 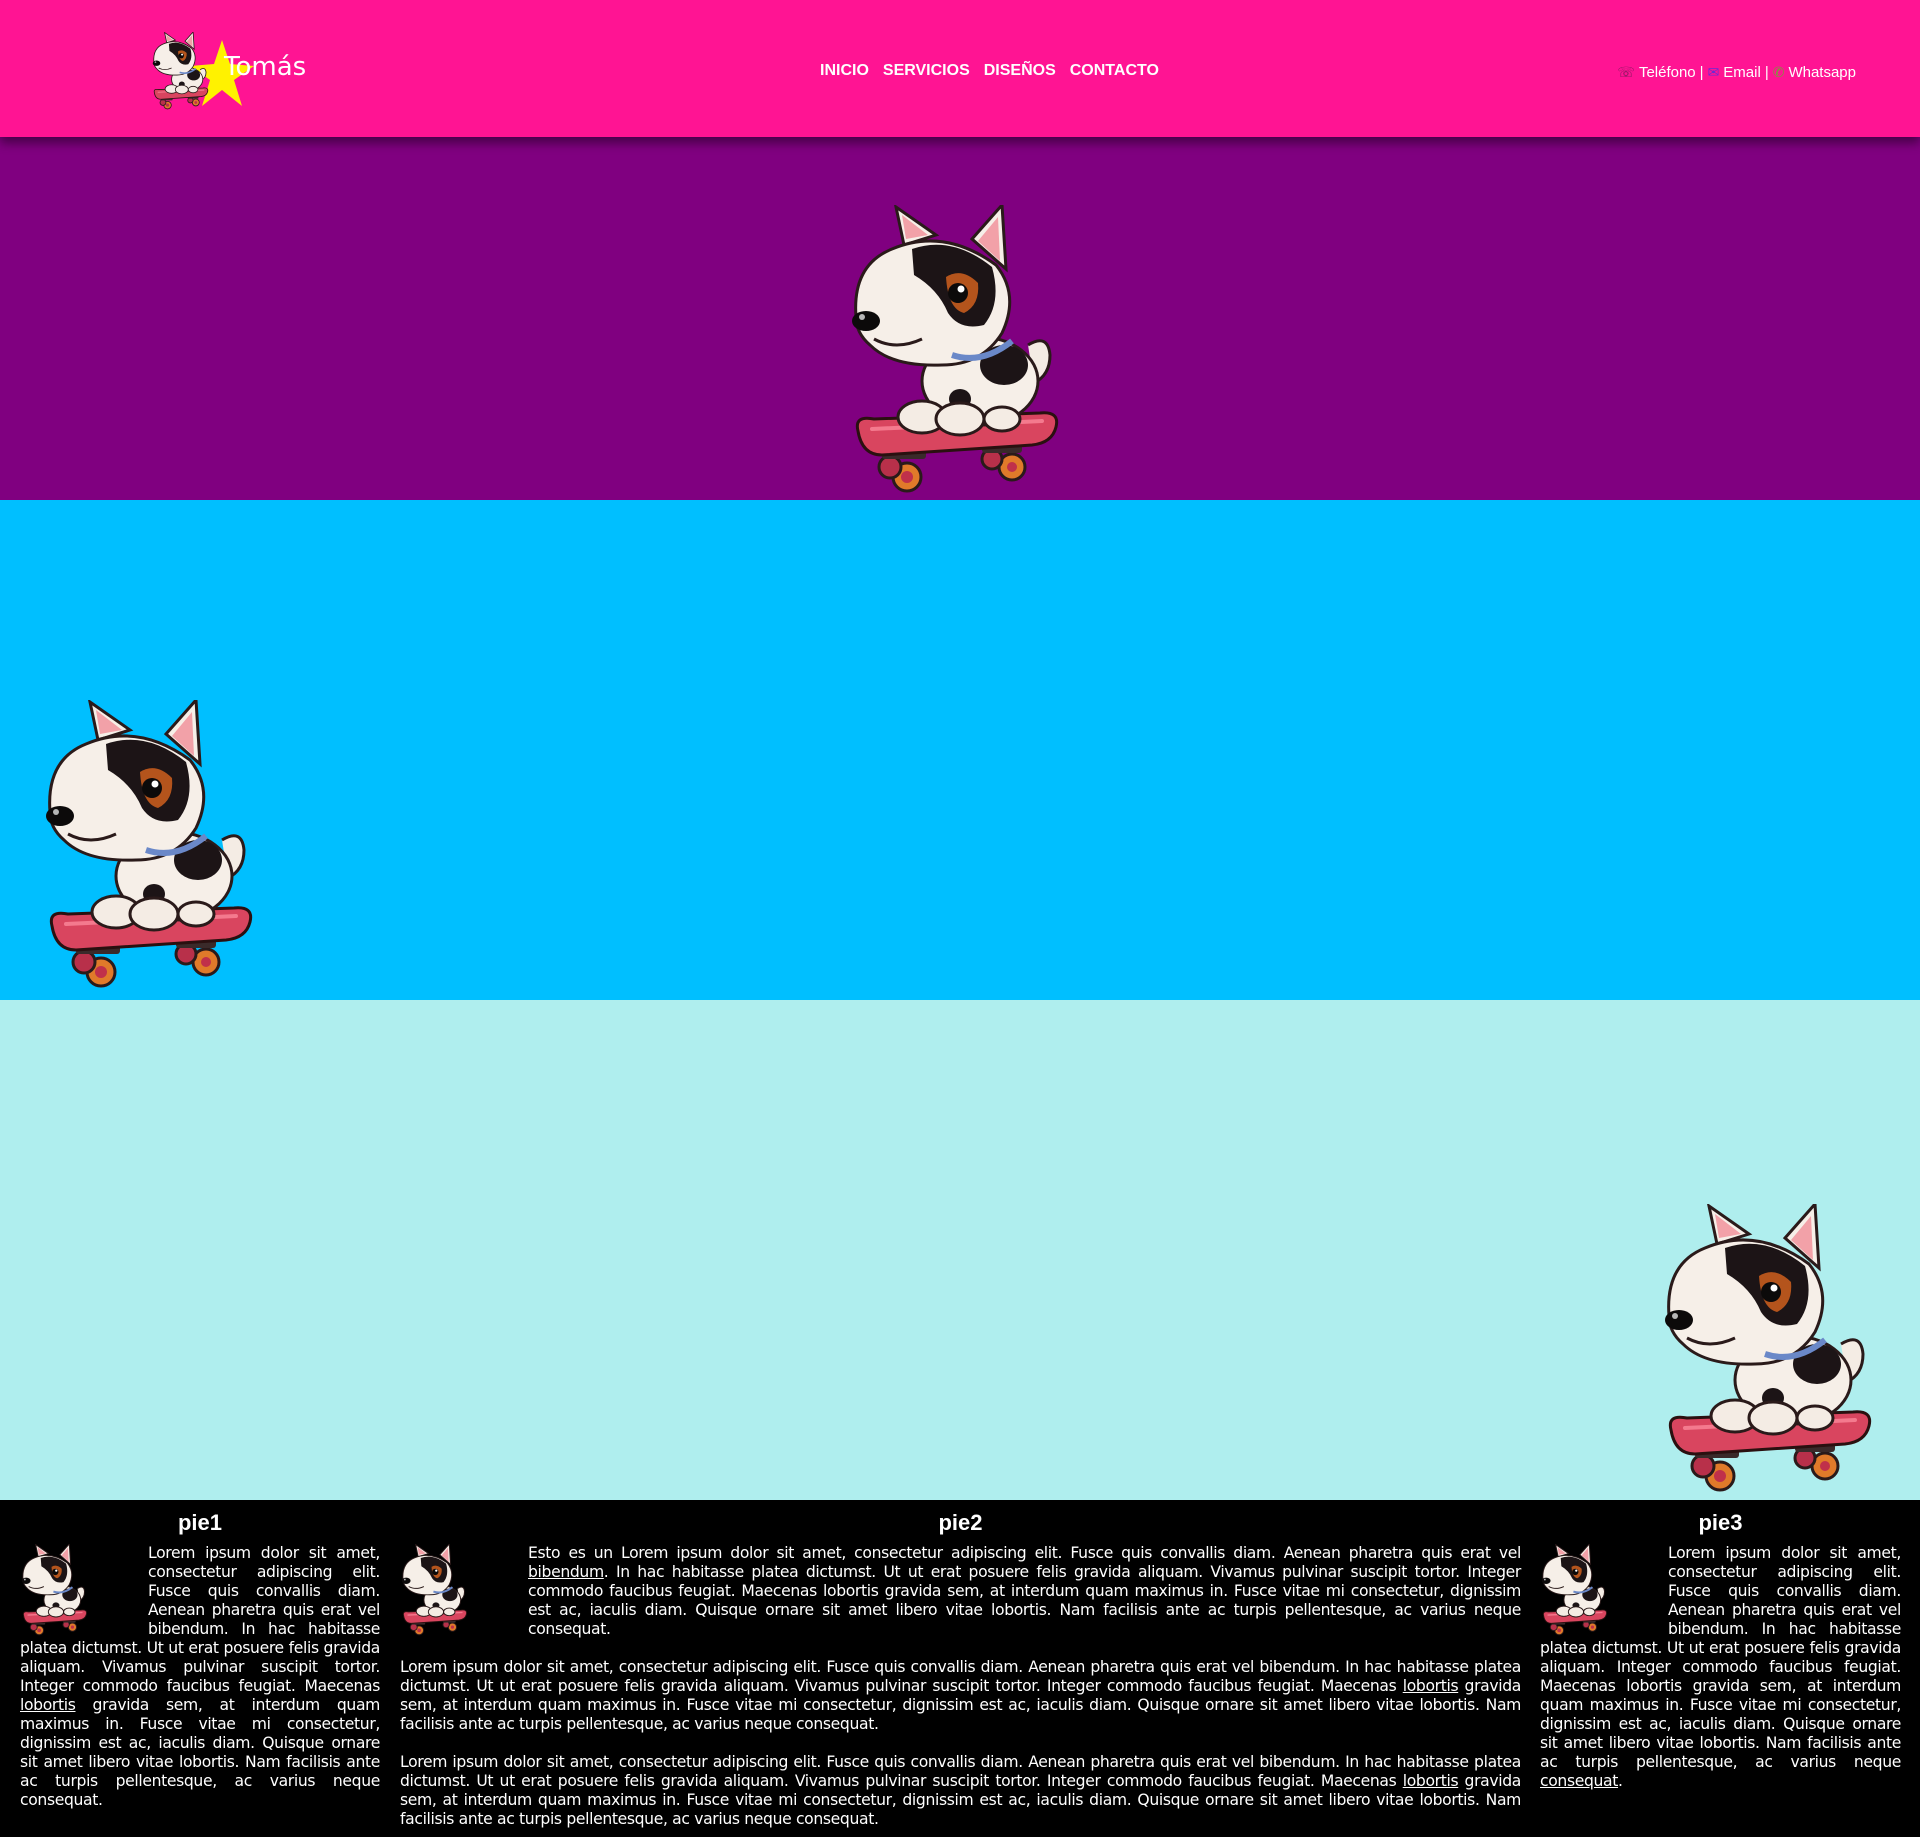 What do you see at coordinates (1742, 72) in the screenshot?
I see `email-link: Email` at bounding box center [1742, 72].